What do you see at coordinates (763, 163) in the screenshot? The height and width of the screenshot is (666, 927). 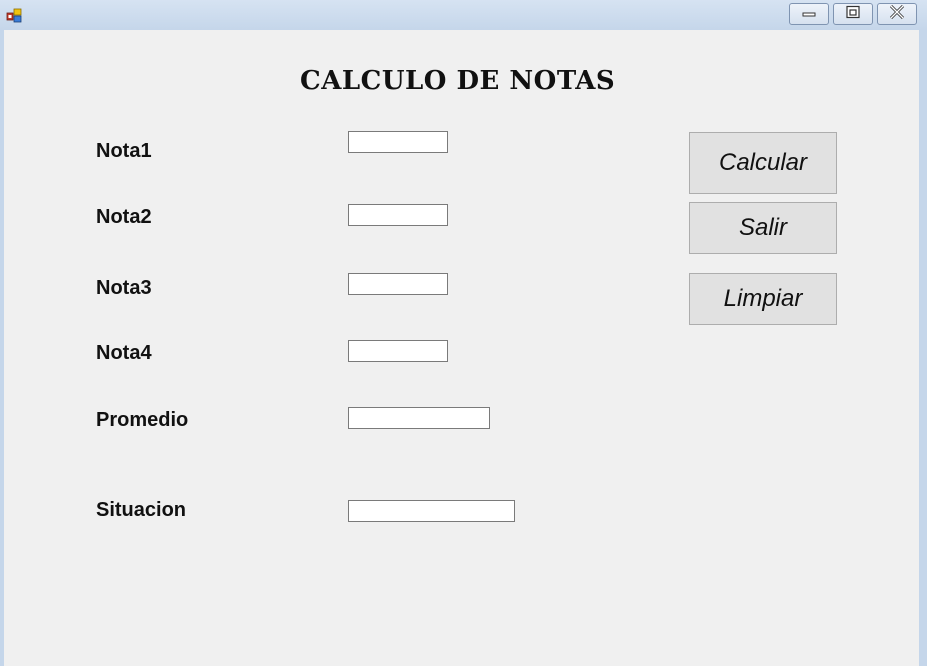 I see `calcular-button: Calcular` at bounding box center [763, 163].